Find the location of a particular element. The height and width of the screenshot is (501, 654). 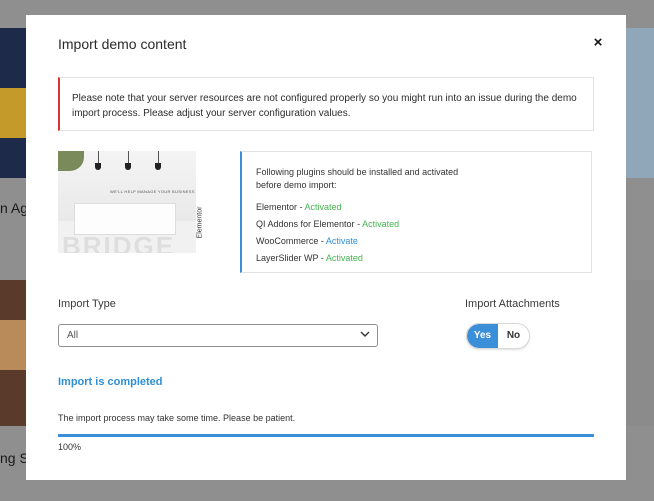

import-attachments-toggle: Yes No is located at coordinates (498, 336).